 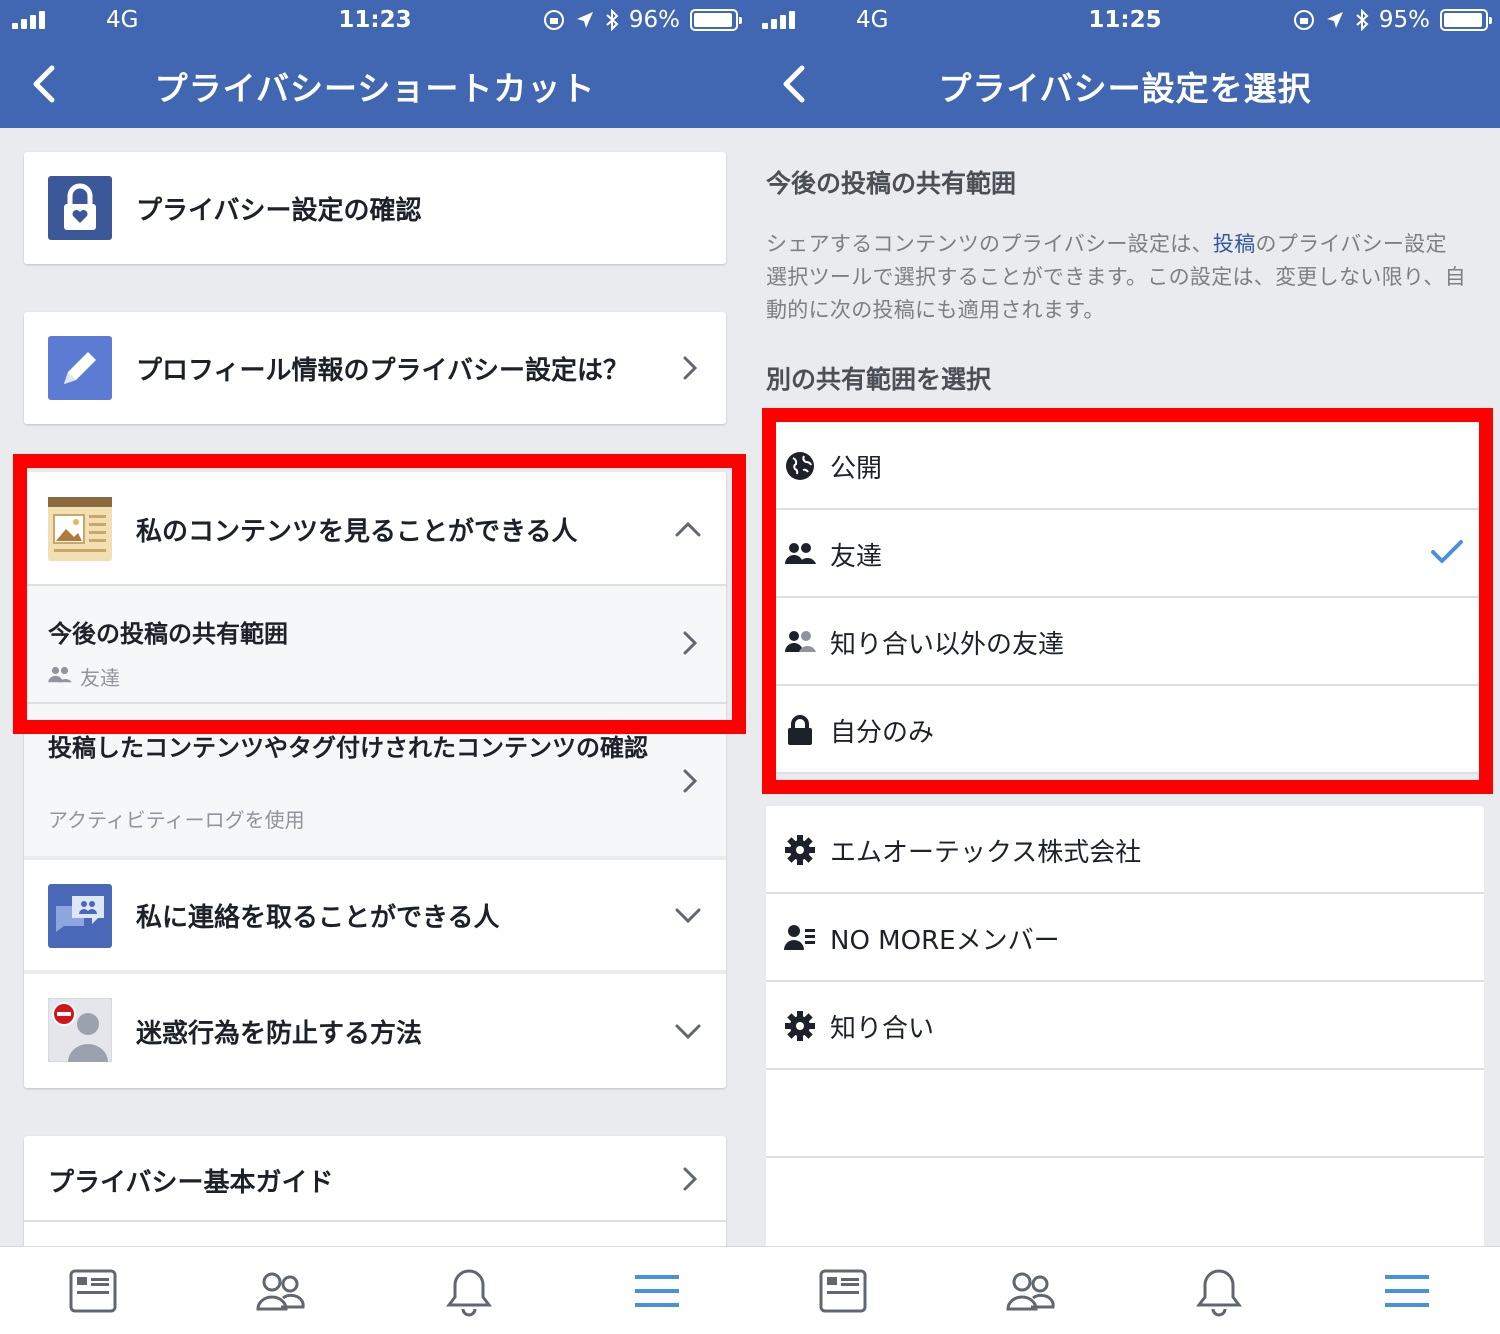 What do you see at coordinates (945, 941) in the screenshot?
I see `list-label: NO MOREメンバー` at bounding box center [945, 941].